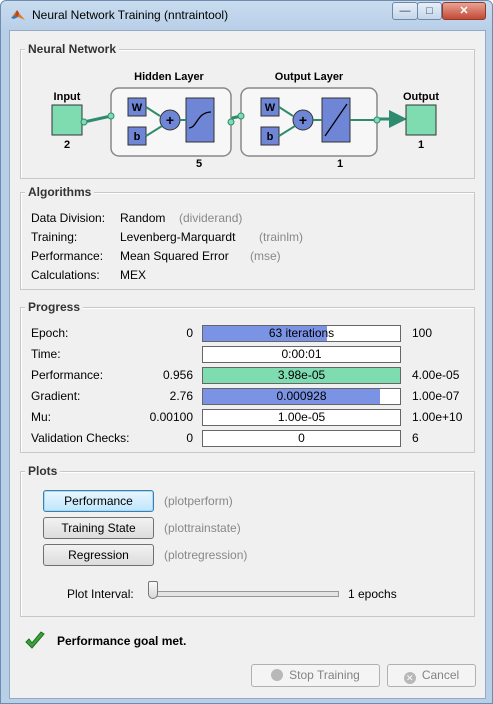 Image resolution: width=493 pixels, height=704 pixels. I want to click on maximize-button: □, so click(429, 11).